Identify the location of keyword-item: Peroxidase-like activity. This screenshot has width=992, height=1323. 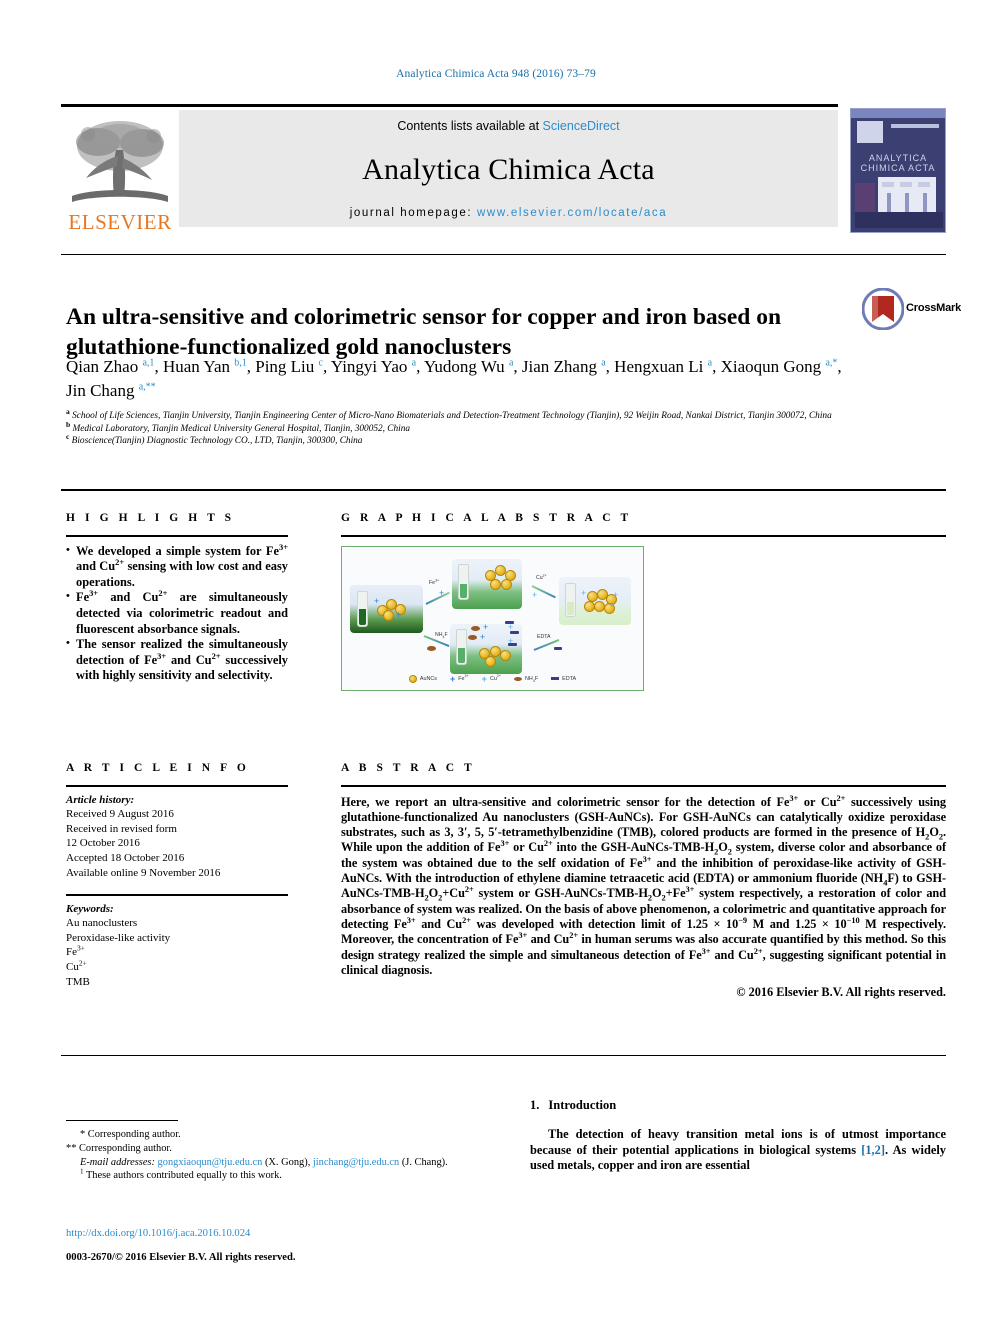
(118, 937).